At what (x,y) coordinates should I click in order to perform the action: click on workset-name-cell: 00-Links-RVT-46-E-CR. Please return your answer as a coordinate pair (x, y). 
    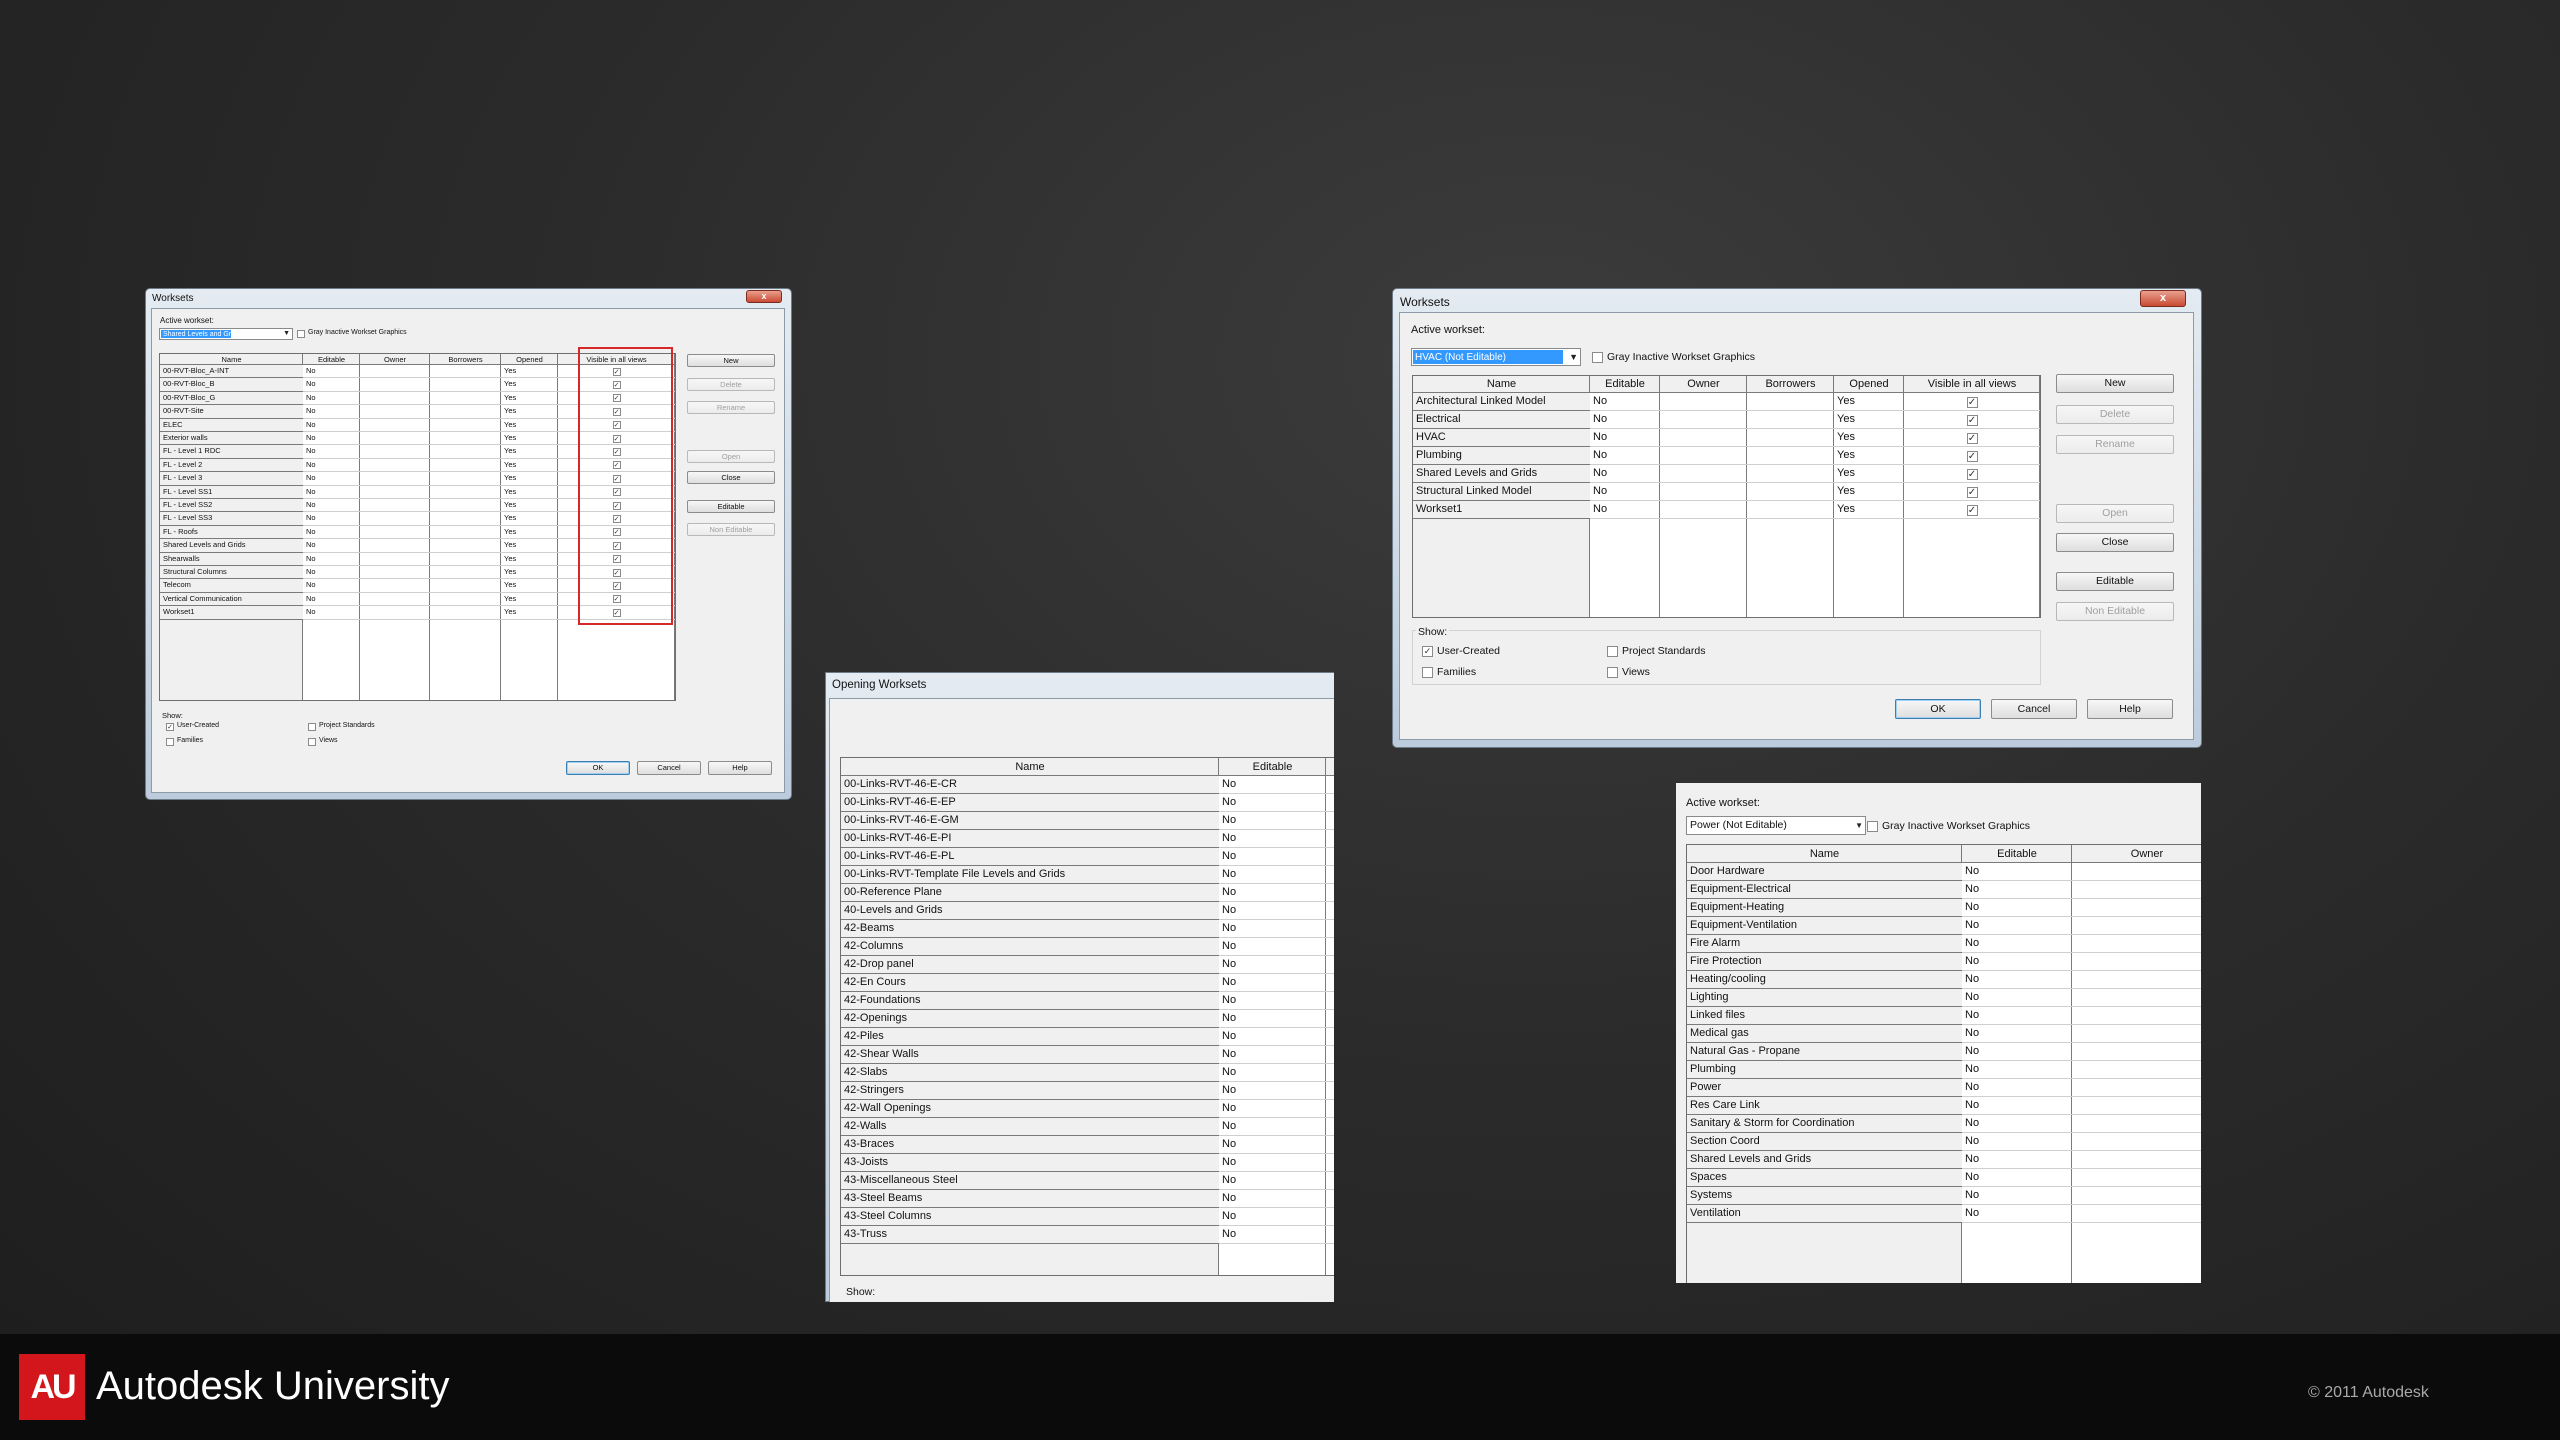
    Looking at the image, I should click on (1030, 785).